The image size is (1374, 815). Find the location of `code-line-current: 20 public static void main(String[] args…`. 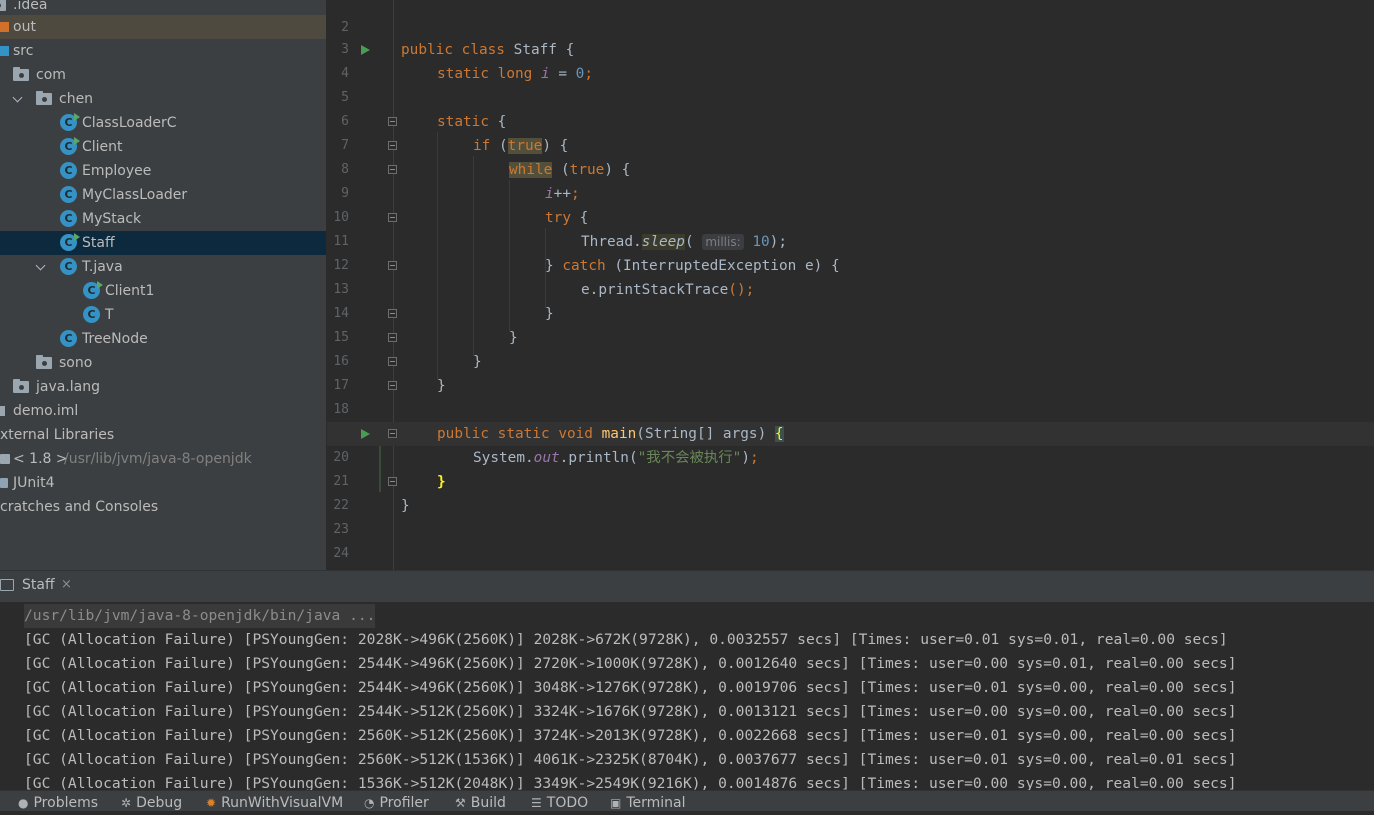

code-line-current: 20 public static void main(String[] args… is located at coordinates (850, 443).